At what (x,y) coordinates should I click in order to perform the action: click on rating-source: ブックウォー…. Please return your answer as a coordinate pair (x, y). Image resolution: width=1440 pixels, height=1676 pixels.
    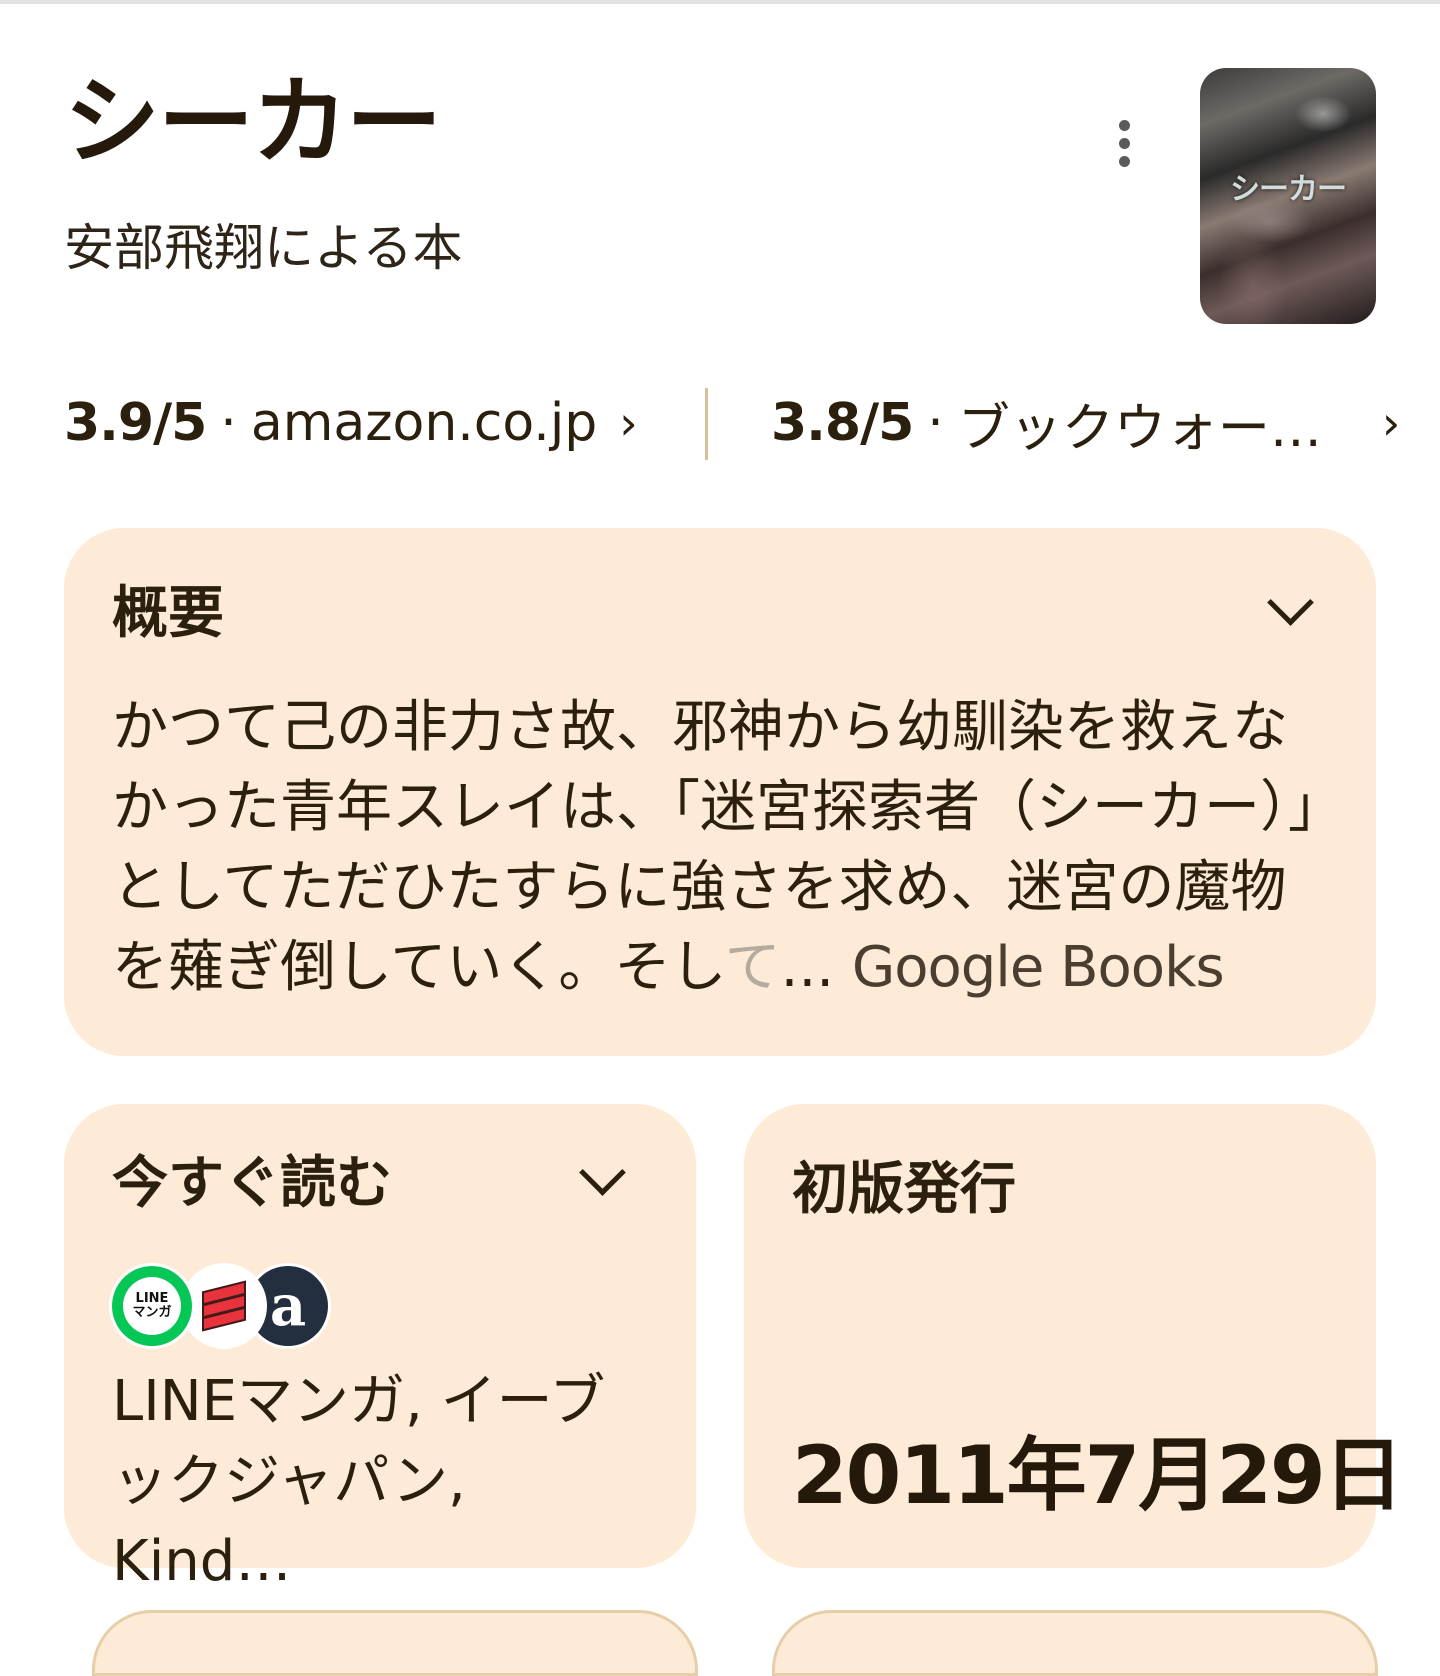
    Looking at the image, I should click on (1139, 428).